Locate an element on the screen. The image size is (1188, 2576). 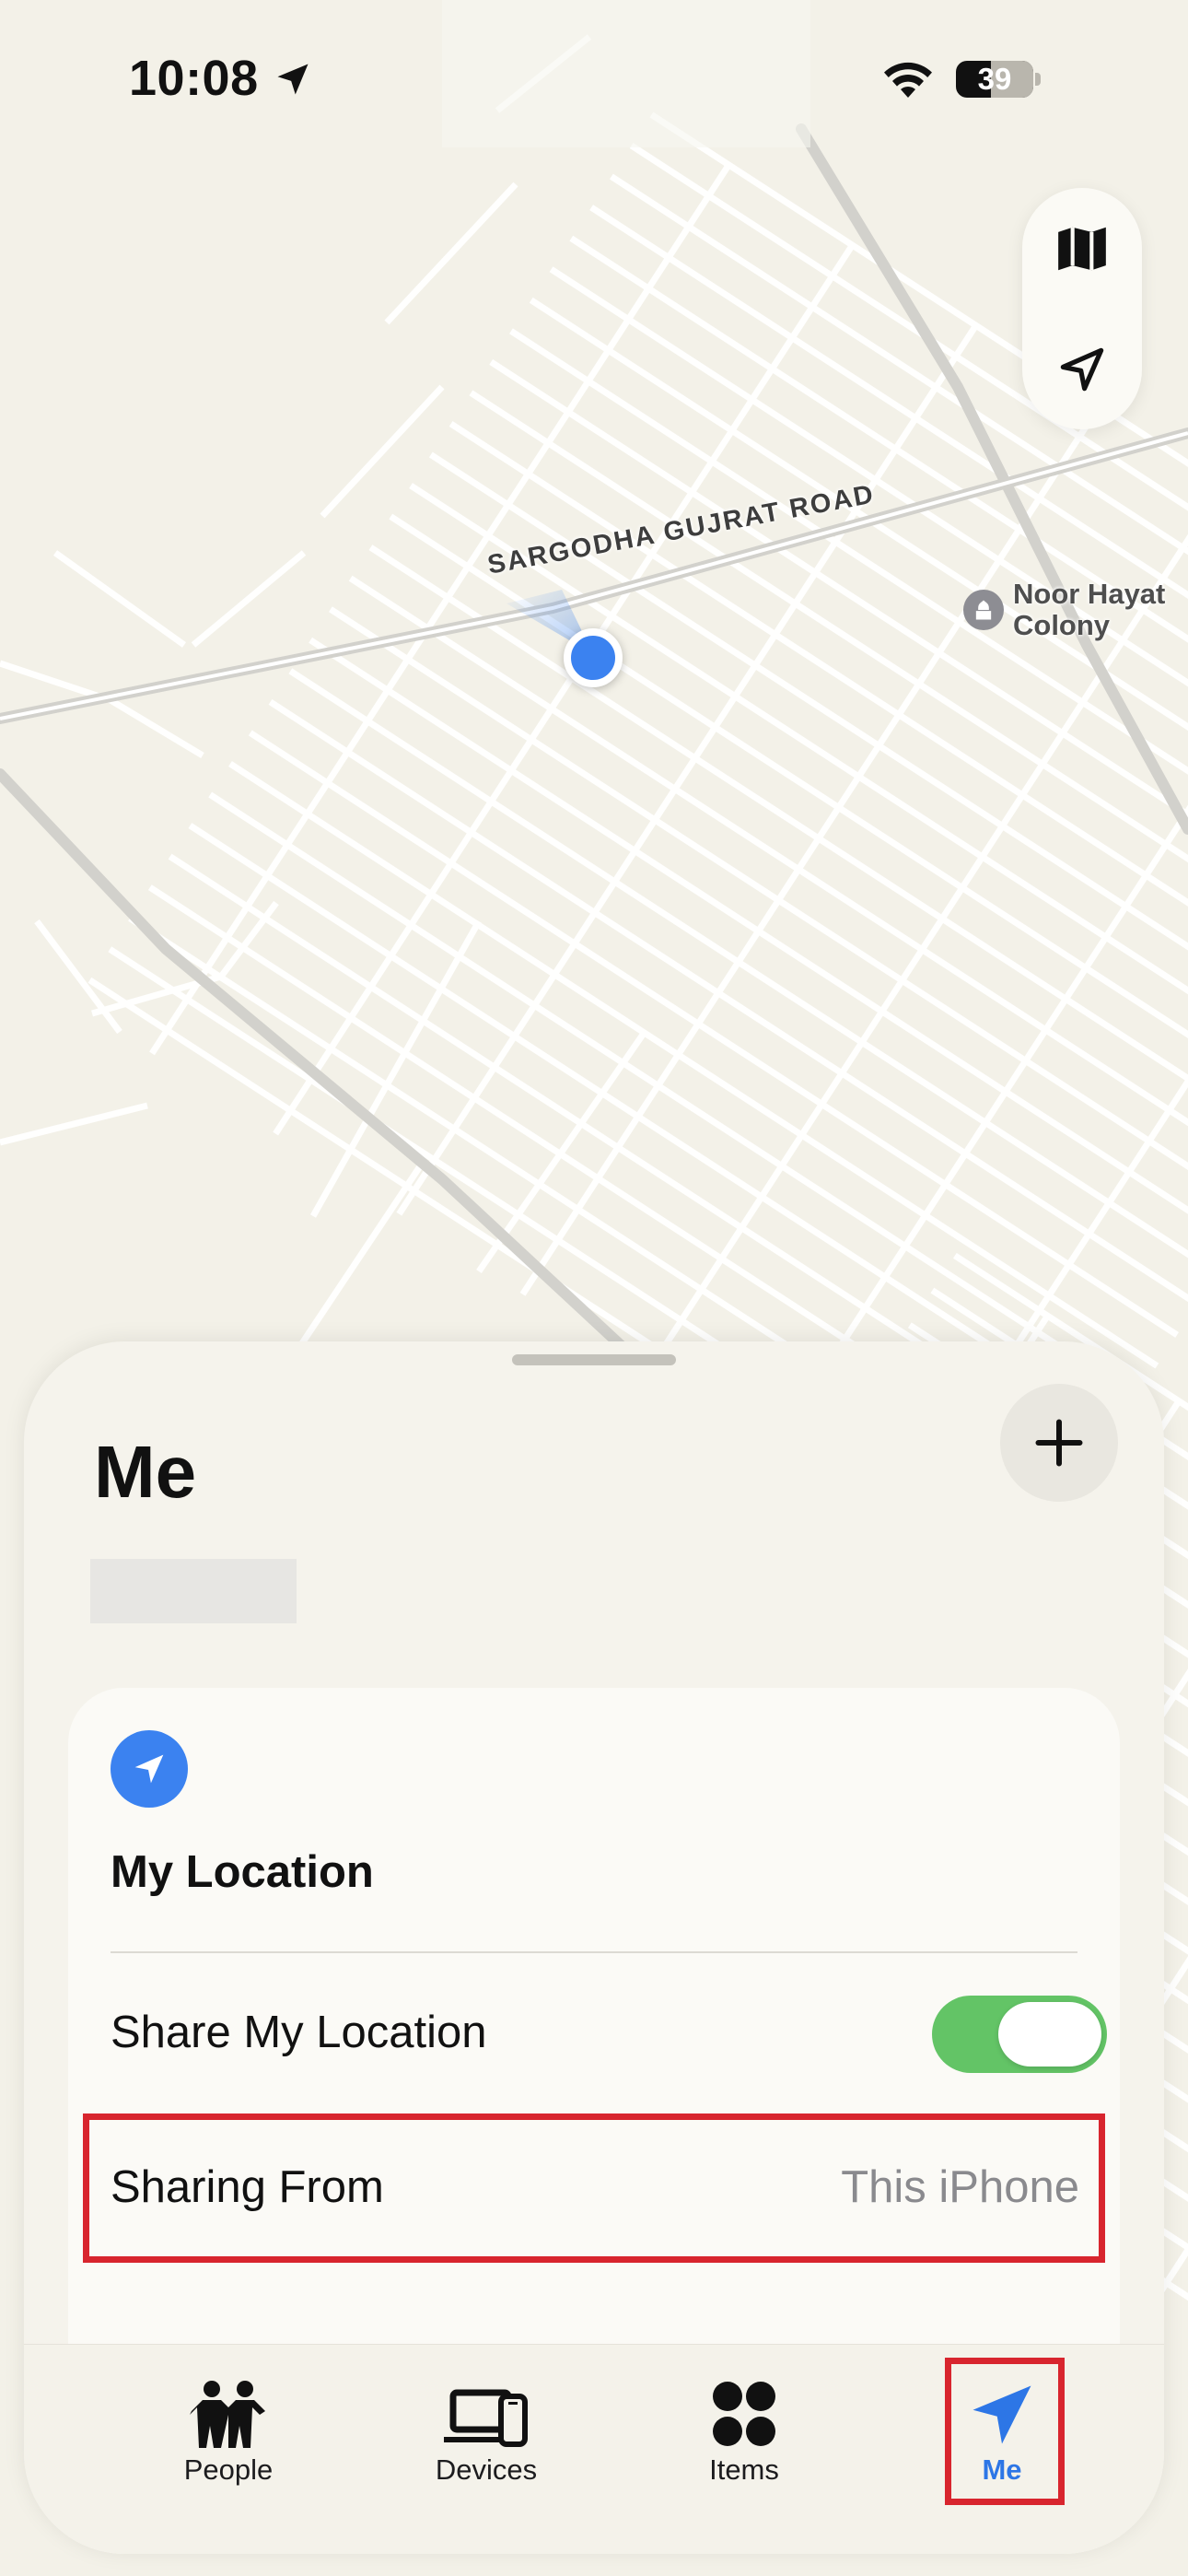
people-icon is located at coordinates (227, 2414).